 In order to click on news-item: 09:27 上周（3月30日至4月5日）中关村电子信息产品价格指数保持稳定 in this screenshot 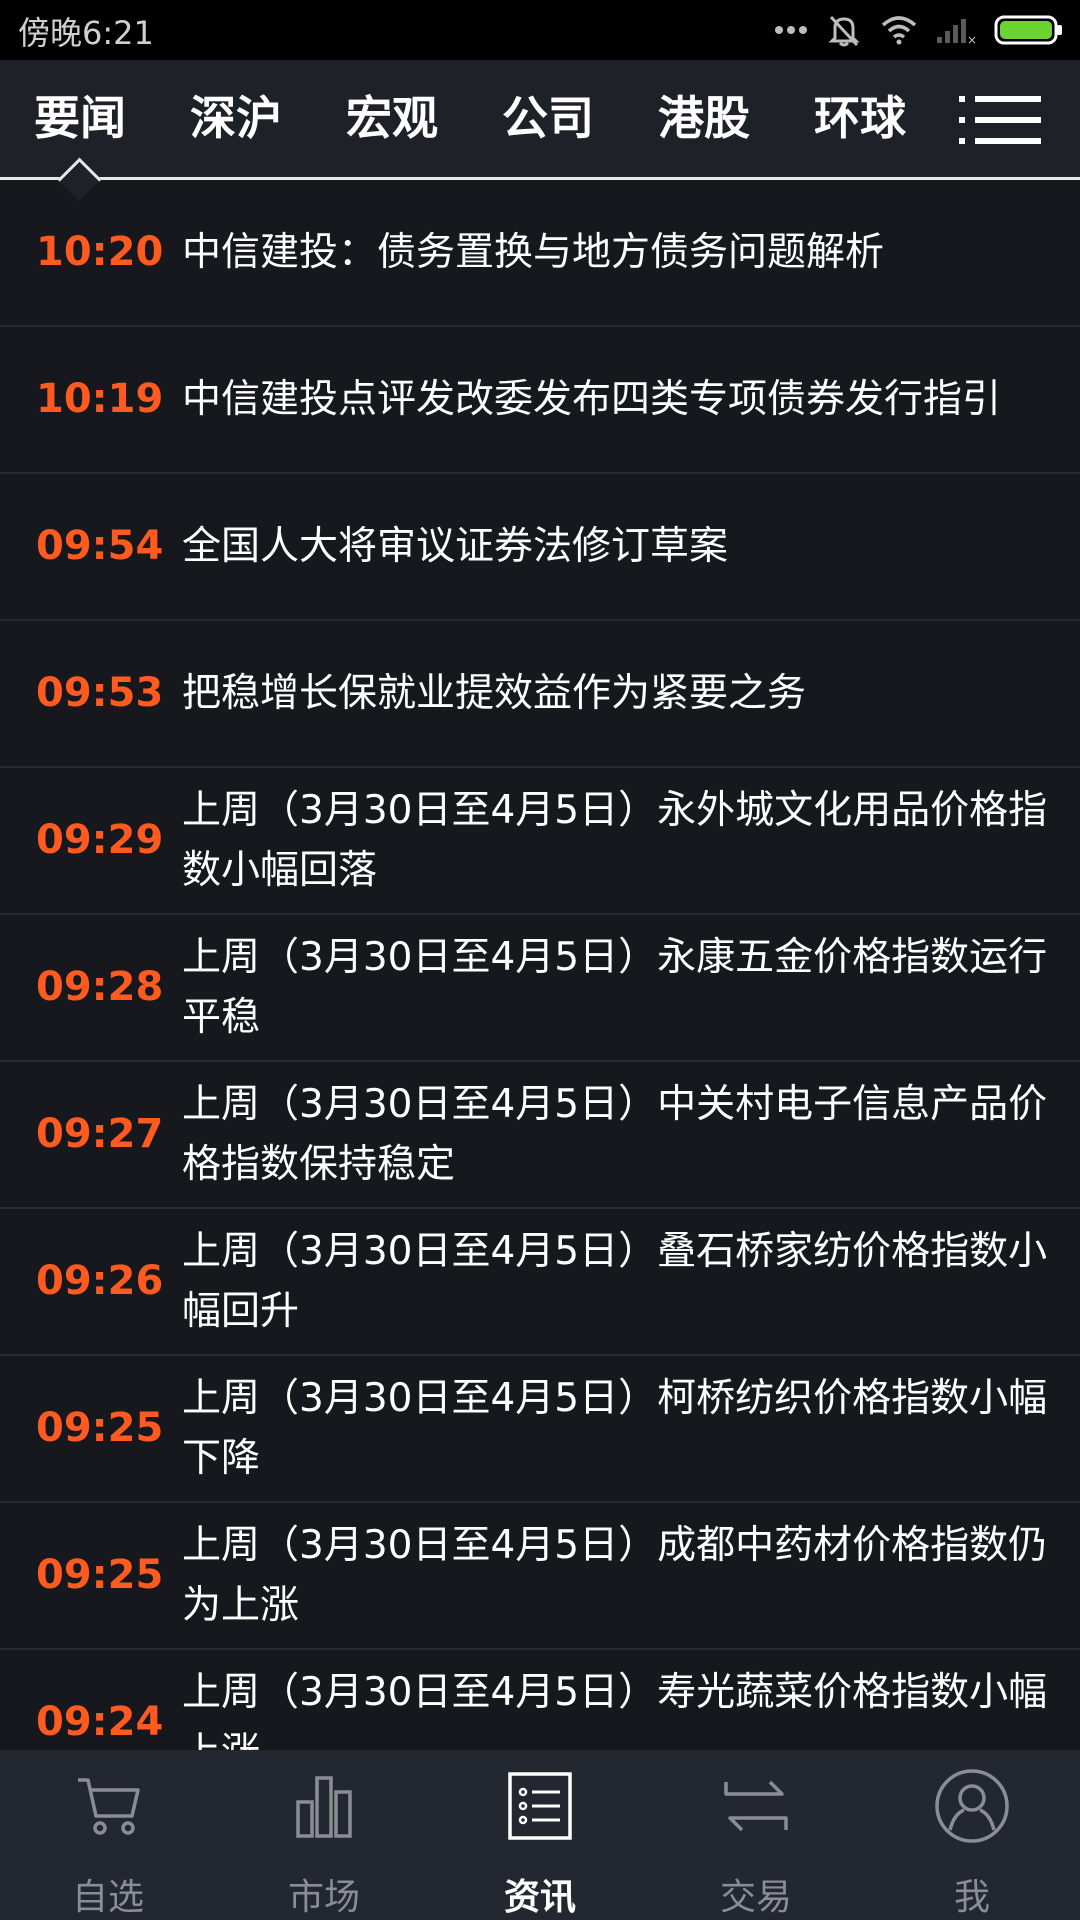, I will do `click(540, 1135)`.